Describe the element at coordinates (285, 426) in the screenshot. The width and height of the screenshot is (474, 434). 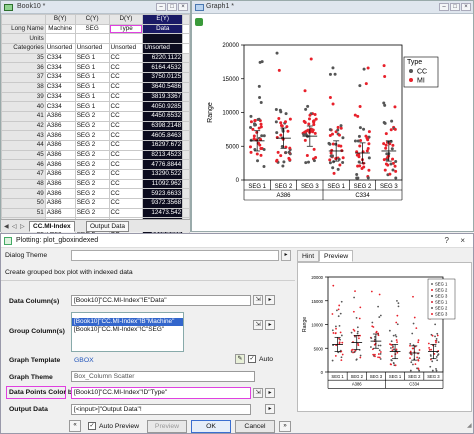
I see `expand-panel-icon: »` at that location.